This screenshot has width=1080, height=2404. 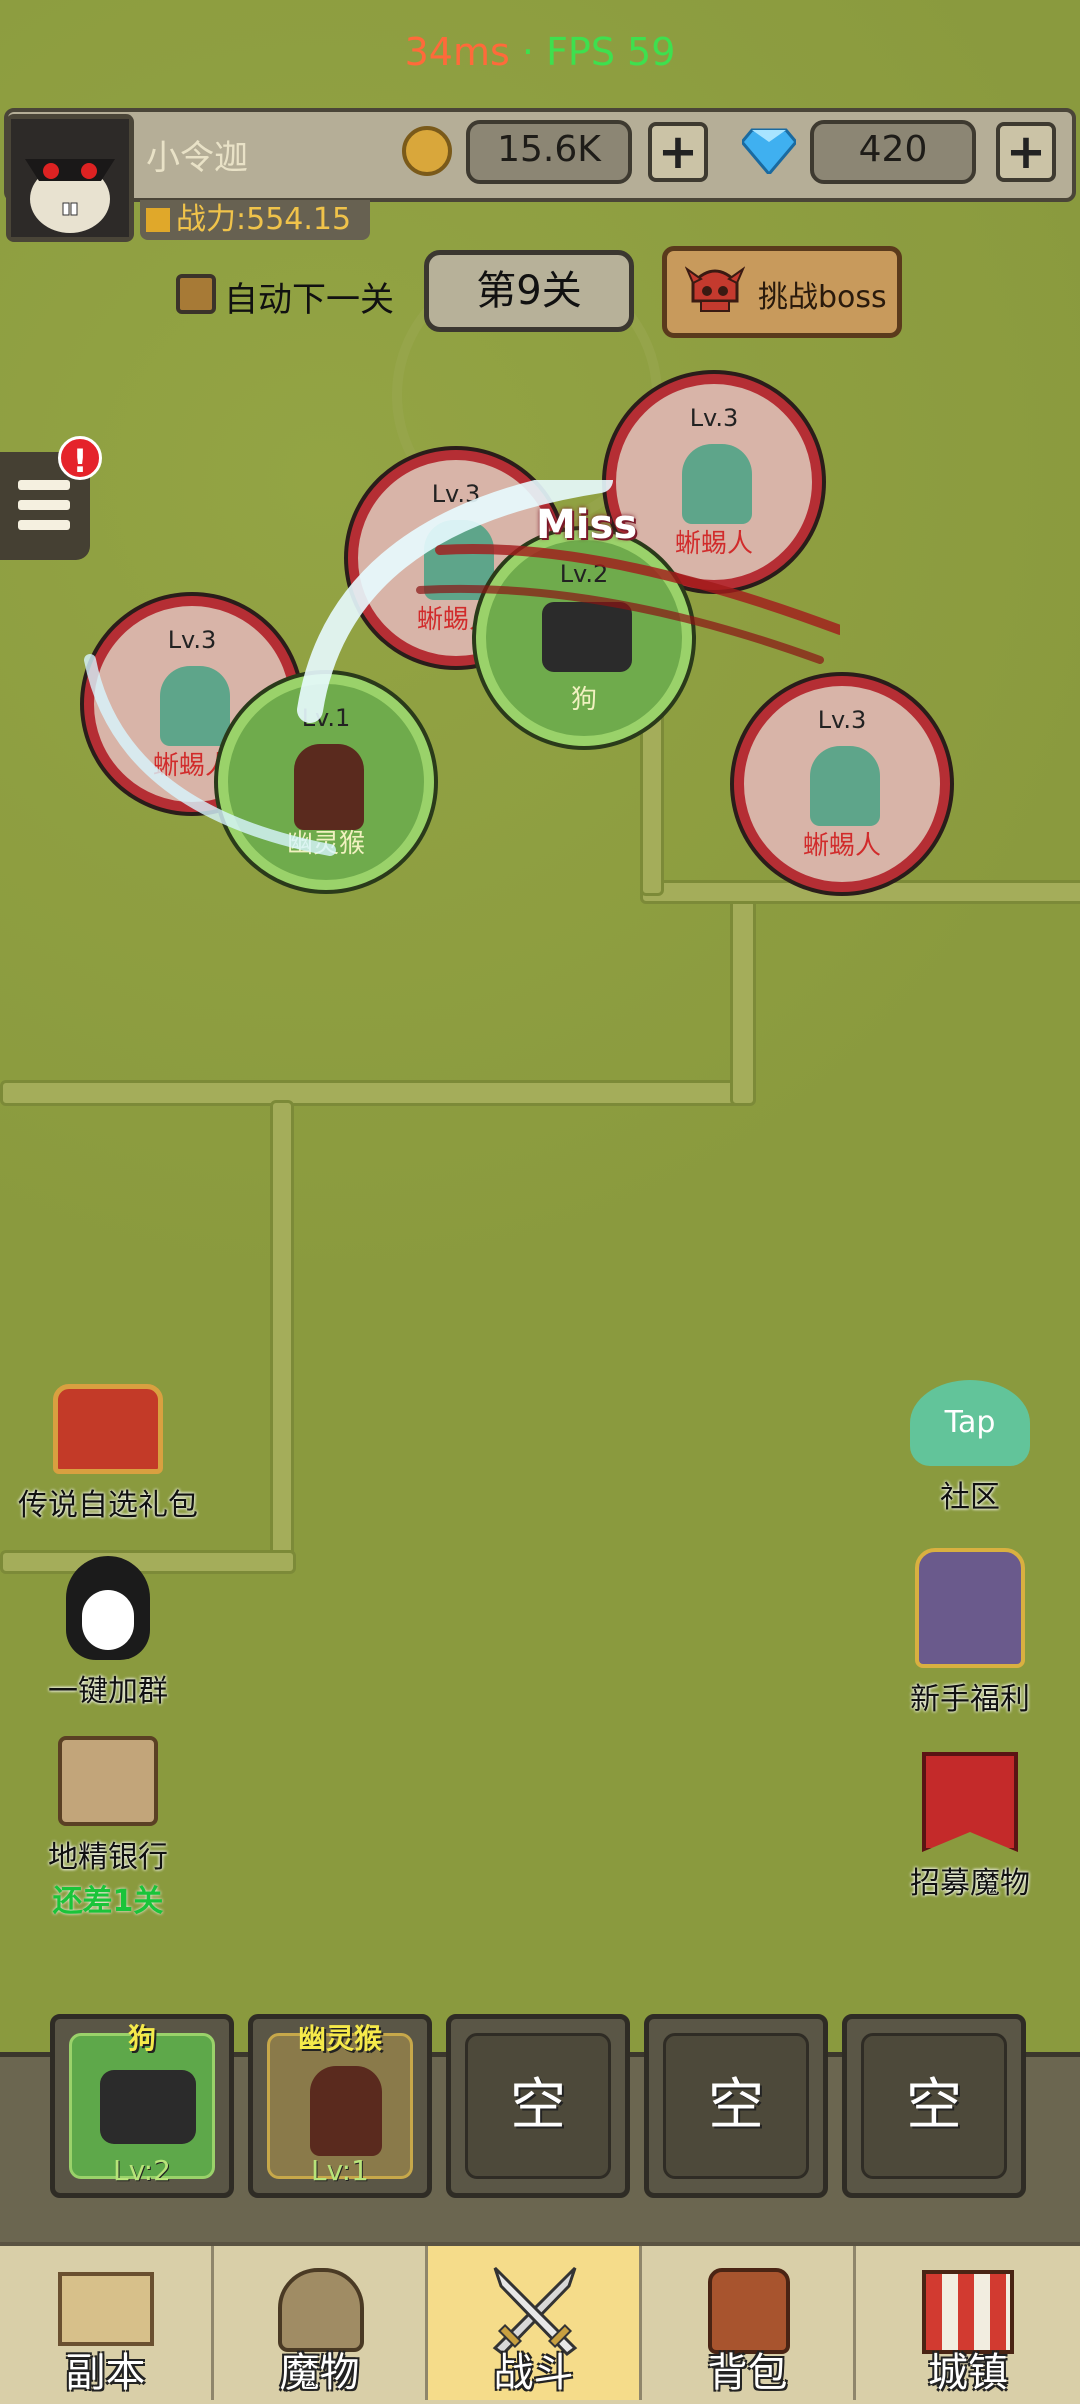 I want to click on player-name: 小令迦, so click(x=197, y=158).